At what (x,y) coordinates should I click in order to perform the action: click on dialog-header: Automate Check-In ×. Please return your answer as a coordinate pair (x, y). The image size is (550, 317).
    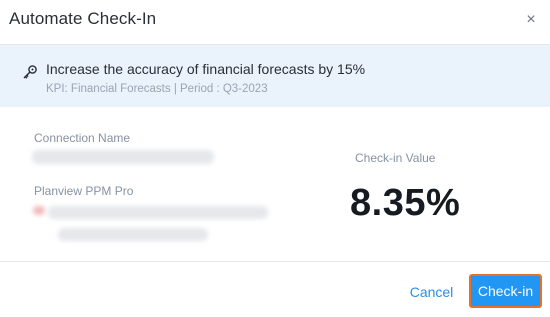
    Looking at the image, I should click on (275, 22).